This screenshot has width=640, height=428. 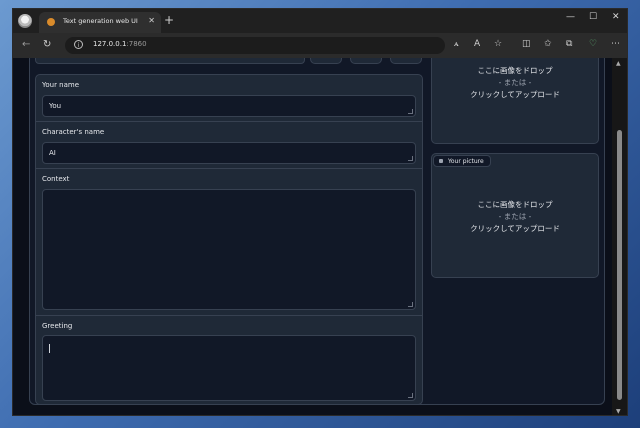 What do you see at coordinates (255, 45) in the screenshot?
I see `address-bar: i 127.0.0.1:7860` at bounding box center [255, 45].